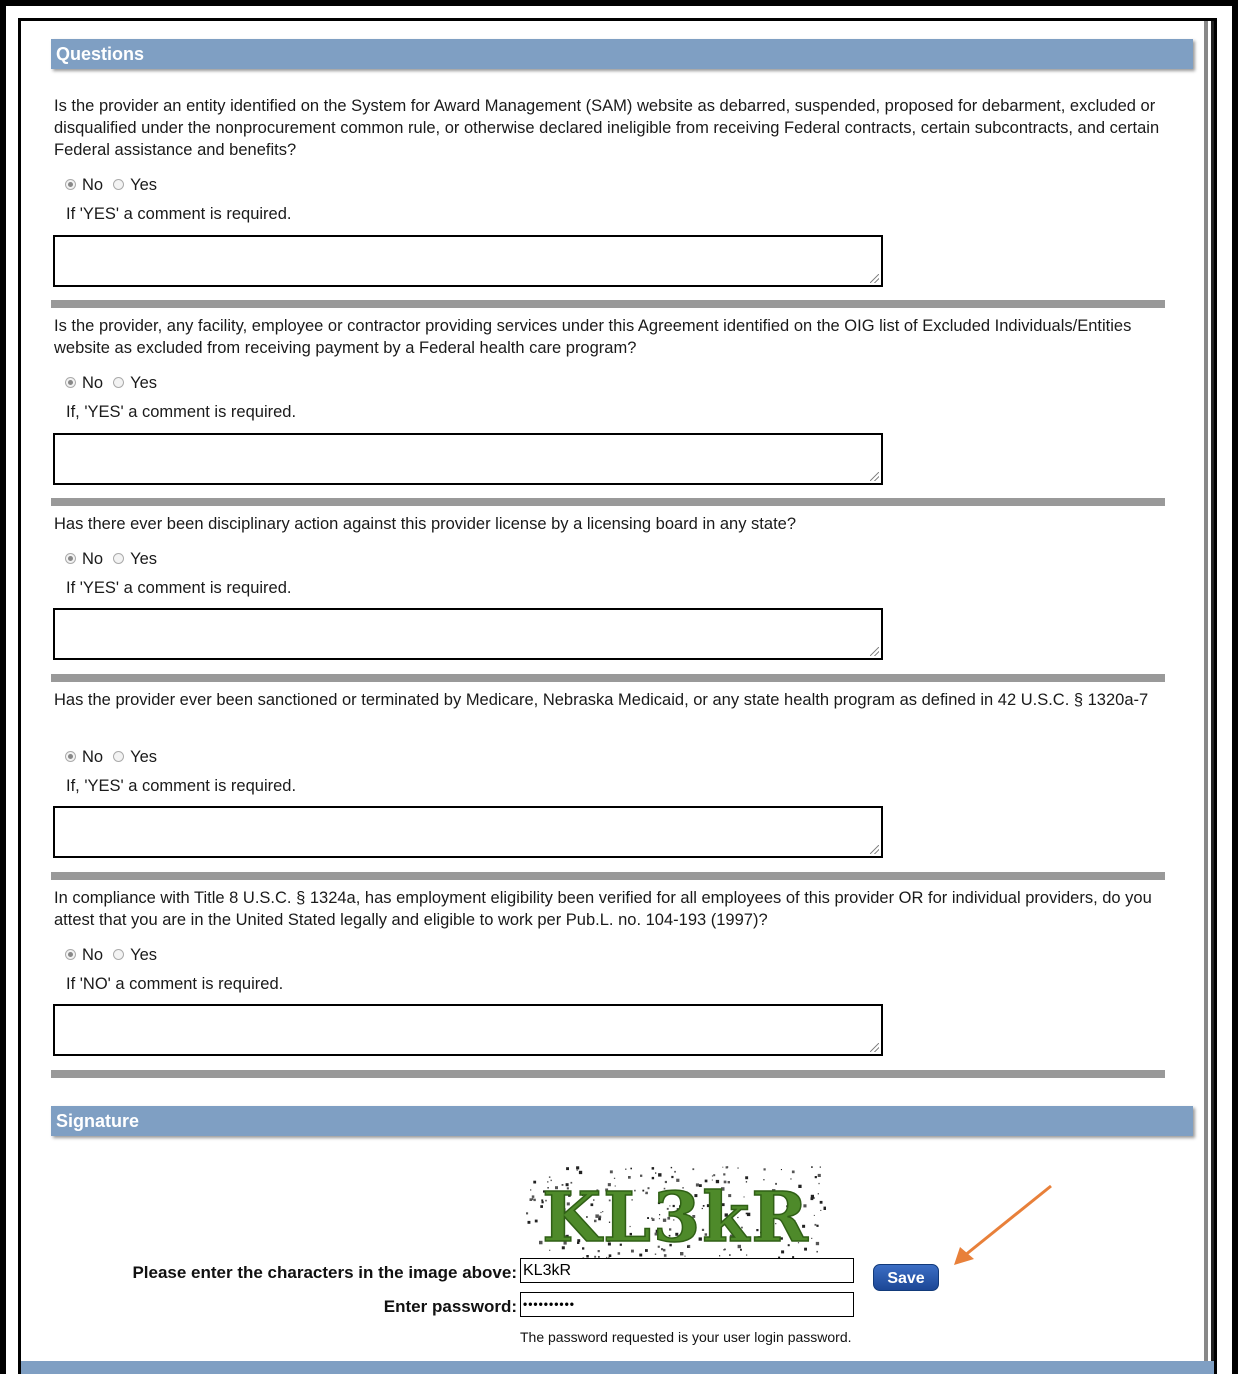  Describe the element at coordinates (906, 1277) in the screenshot. I see `save-button: Save` at that location.